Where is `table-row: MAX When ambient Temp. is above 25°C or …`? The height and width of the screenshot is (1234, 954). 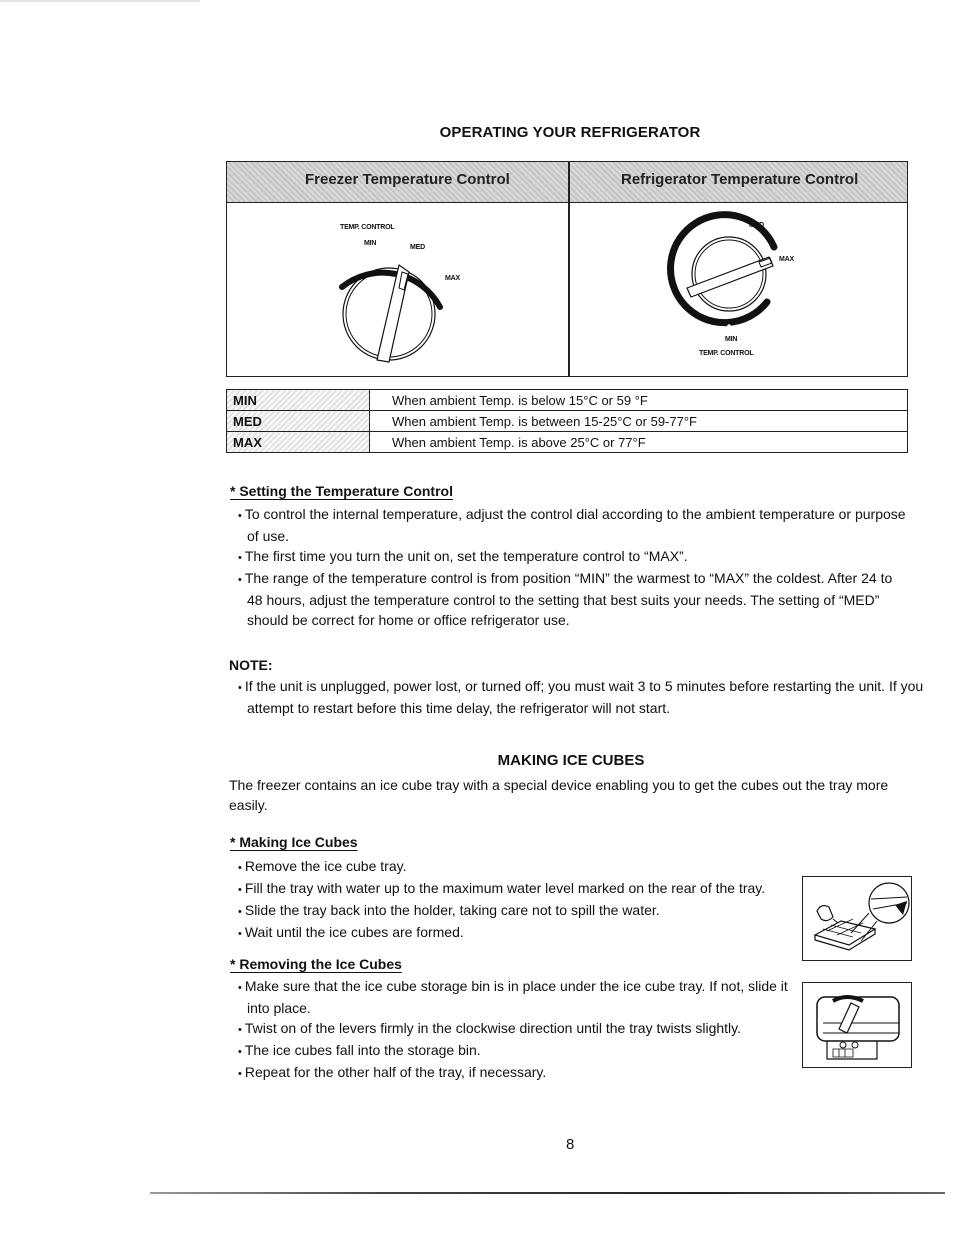 table-row: MAX When ambient Temp. is above 25°C or … is located at coordinates (567, 442).